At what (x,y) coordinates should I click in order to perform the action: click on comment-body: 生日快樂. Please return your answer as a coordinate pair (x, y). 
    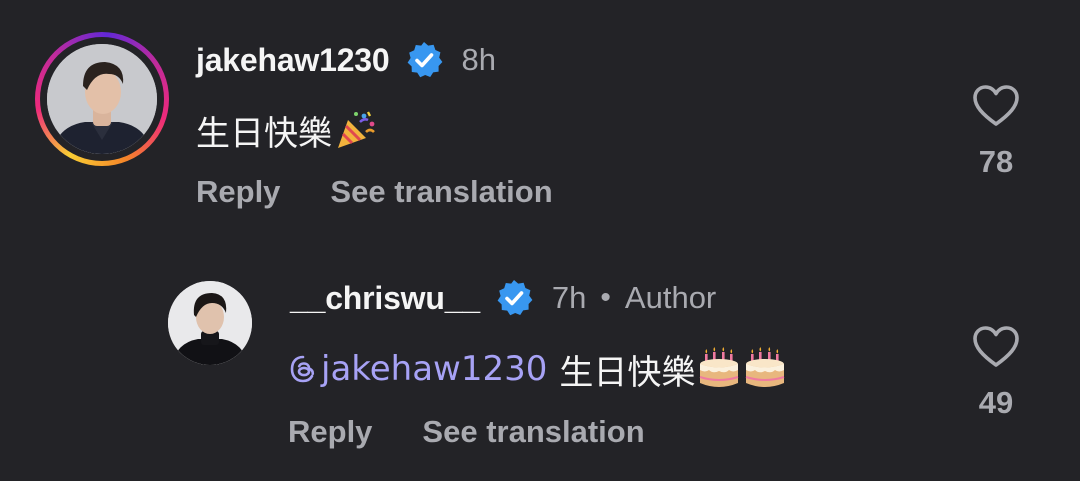
    Looking at the image, I should click on (287, 130).